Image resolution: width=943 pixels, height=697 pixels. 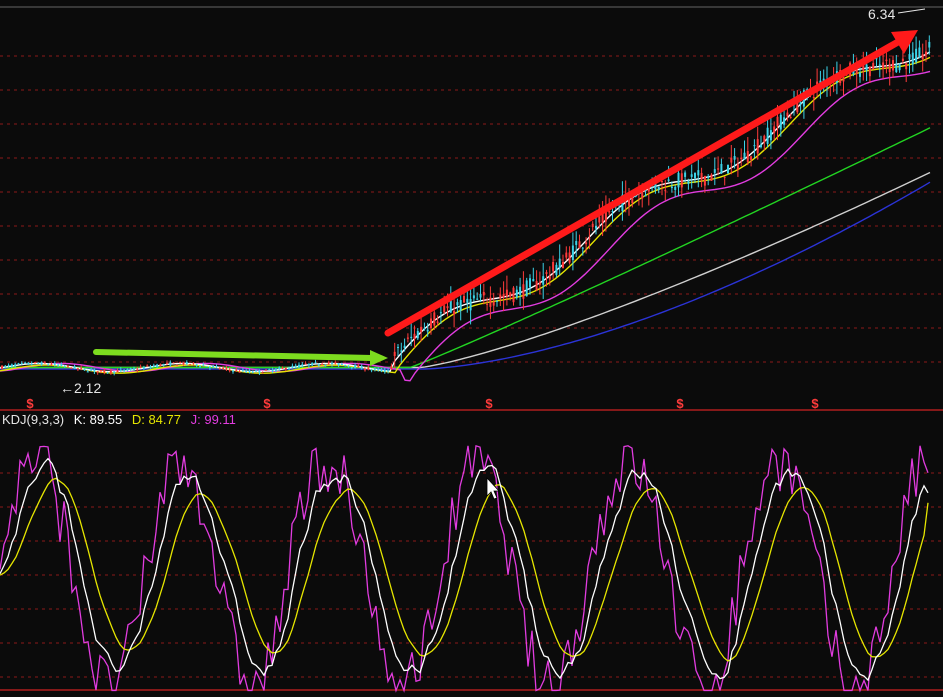 I want to click on kdj-title: KDJ(9,3,3), so click(x=33, y=419).